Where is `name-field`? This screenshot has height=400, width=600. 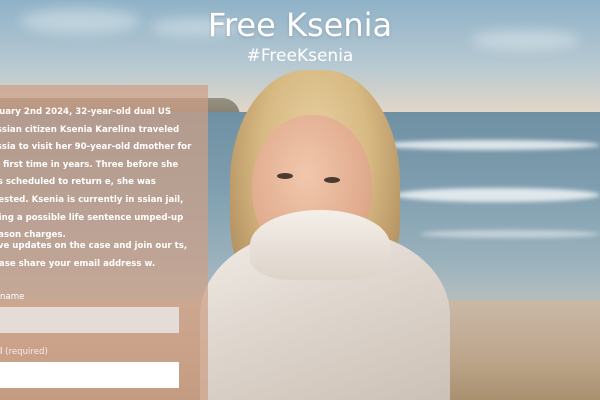
name-field is located at coordinates (89, 320).